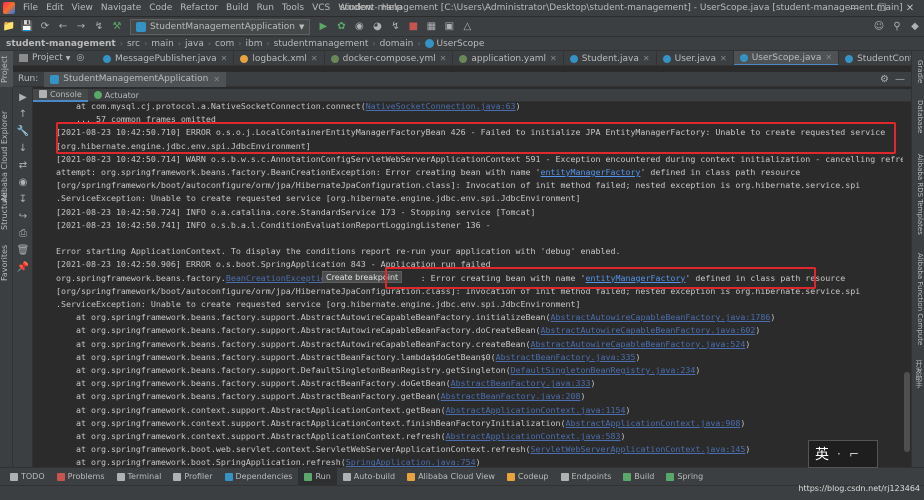 Image resolution: width=924 pixels, height=500 pixels. What do you see at coordinates (533, 436) in the screenshot?
I see `console-link: AbstractApplicationContext.java:583` at bounding box center [533, 436].